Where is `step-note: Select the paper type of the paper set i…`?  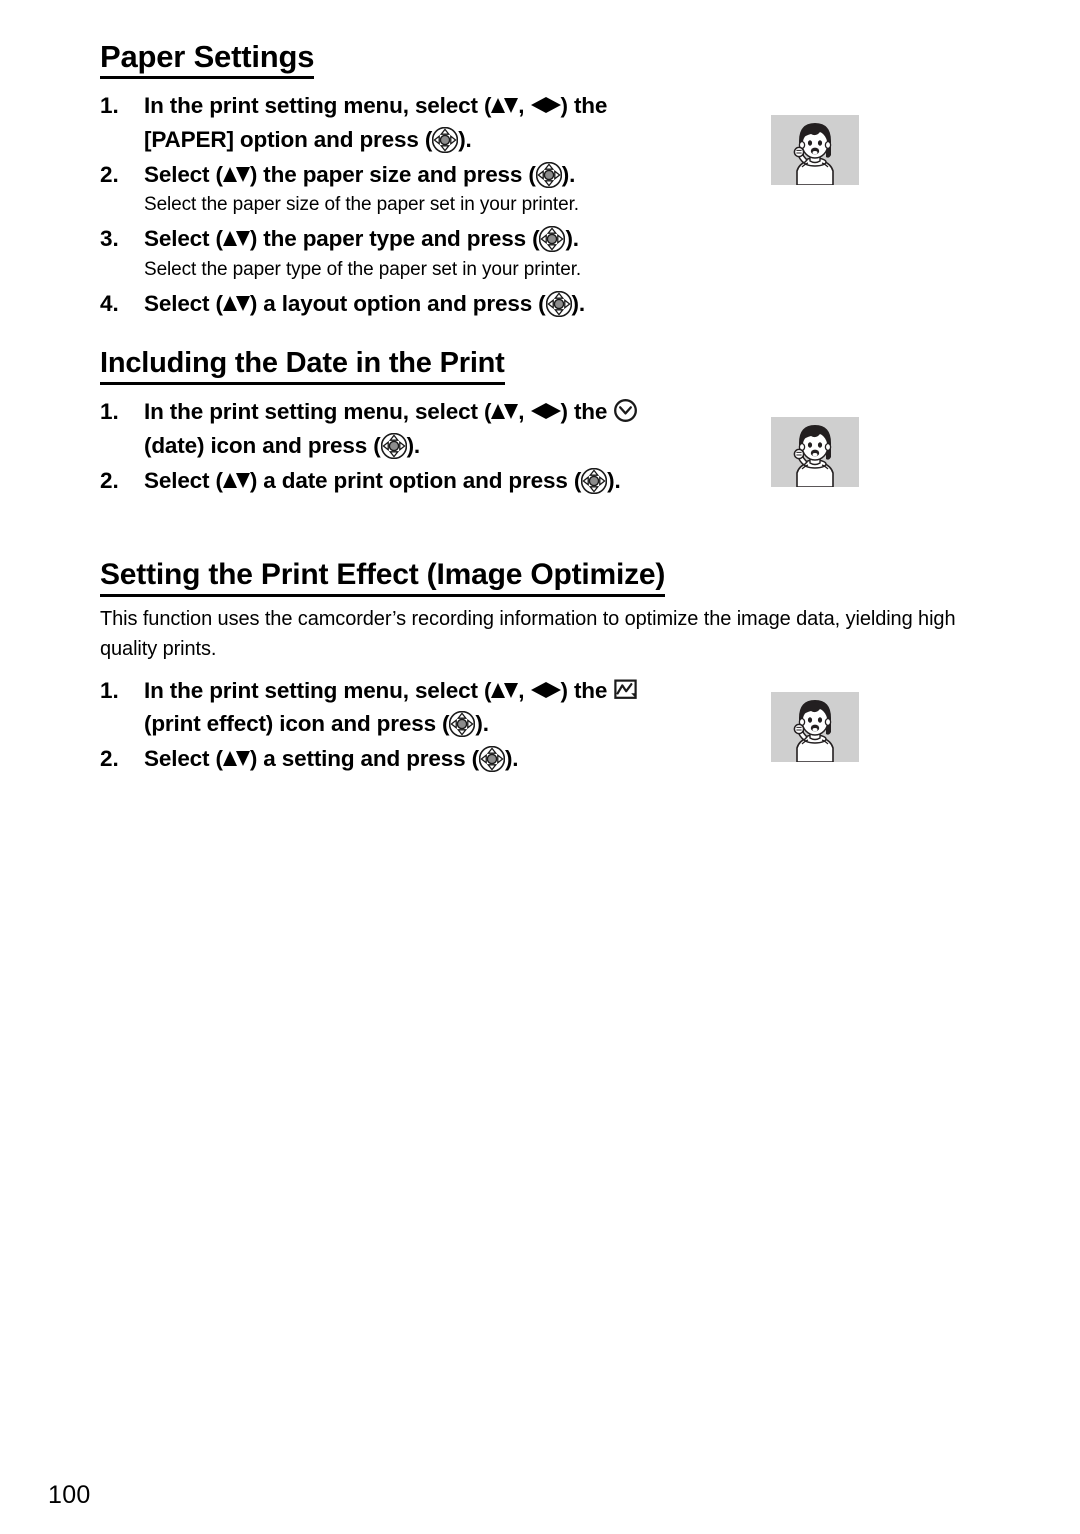 step-note: Select the paper type of the paper set i… is located at coordinates (363, 269).